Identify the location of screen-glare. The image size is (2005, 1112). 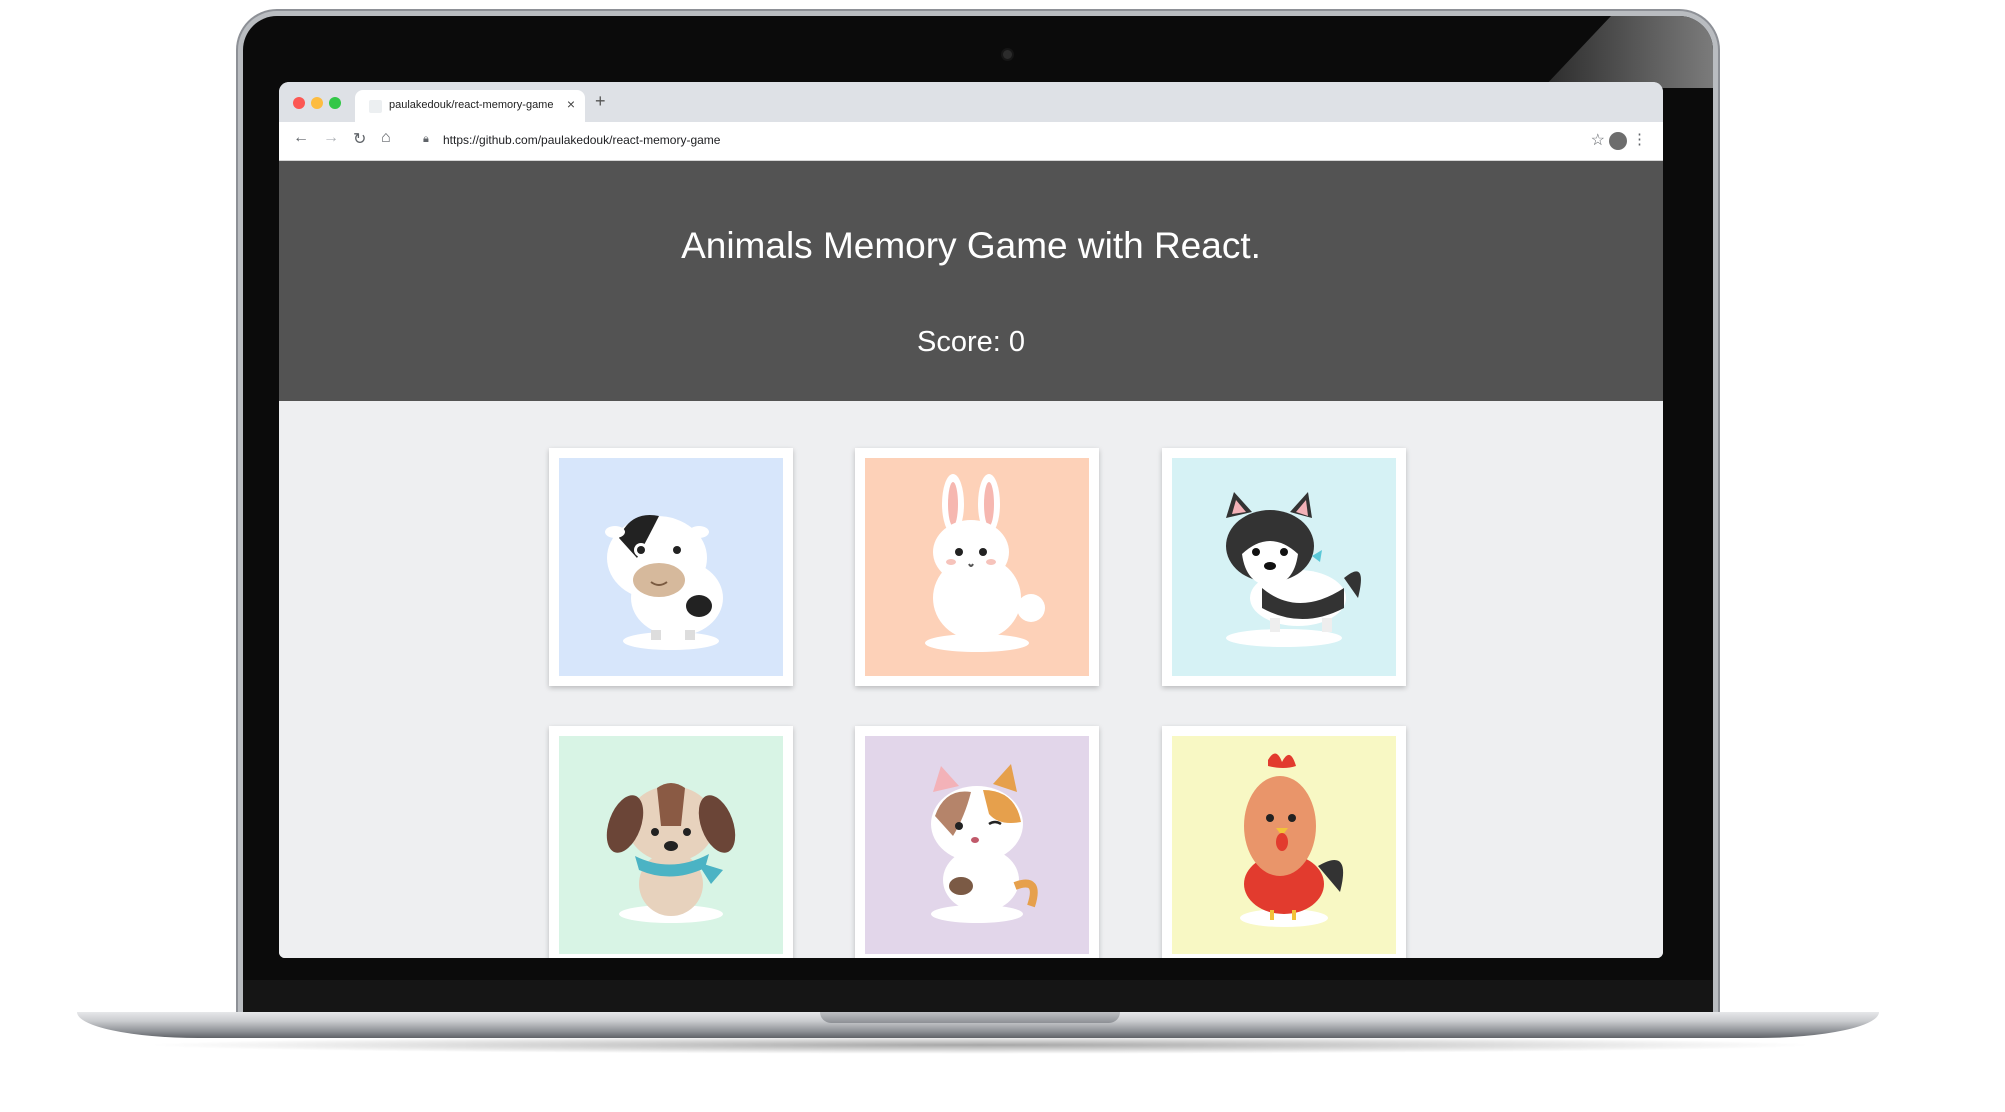
(1628, 52).